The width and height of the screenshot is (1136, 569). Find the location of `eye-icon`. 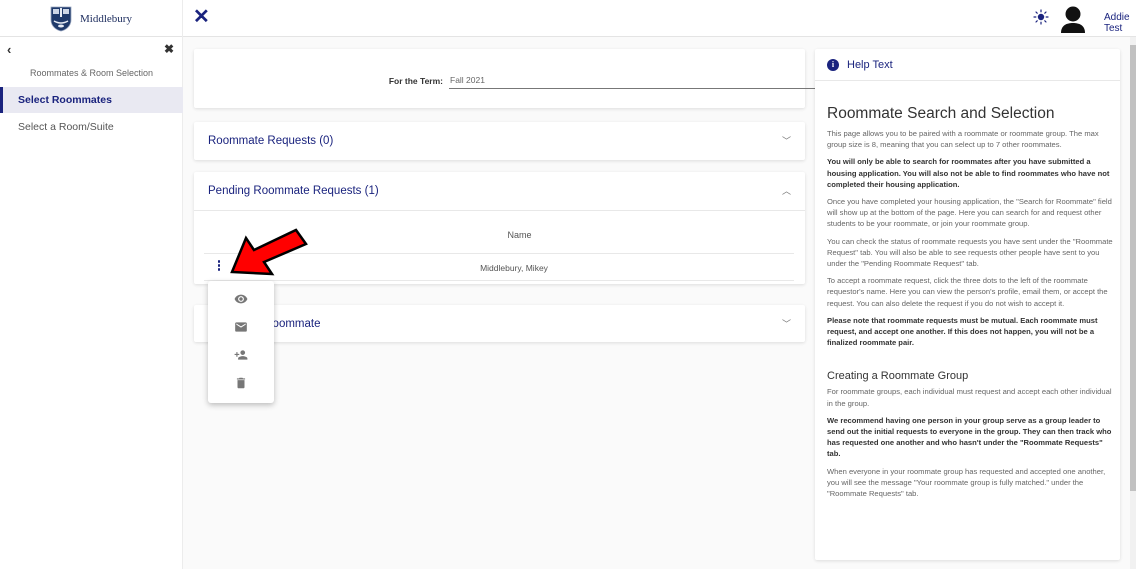

eye-icon is located at coordinates (241, 299).